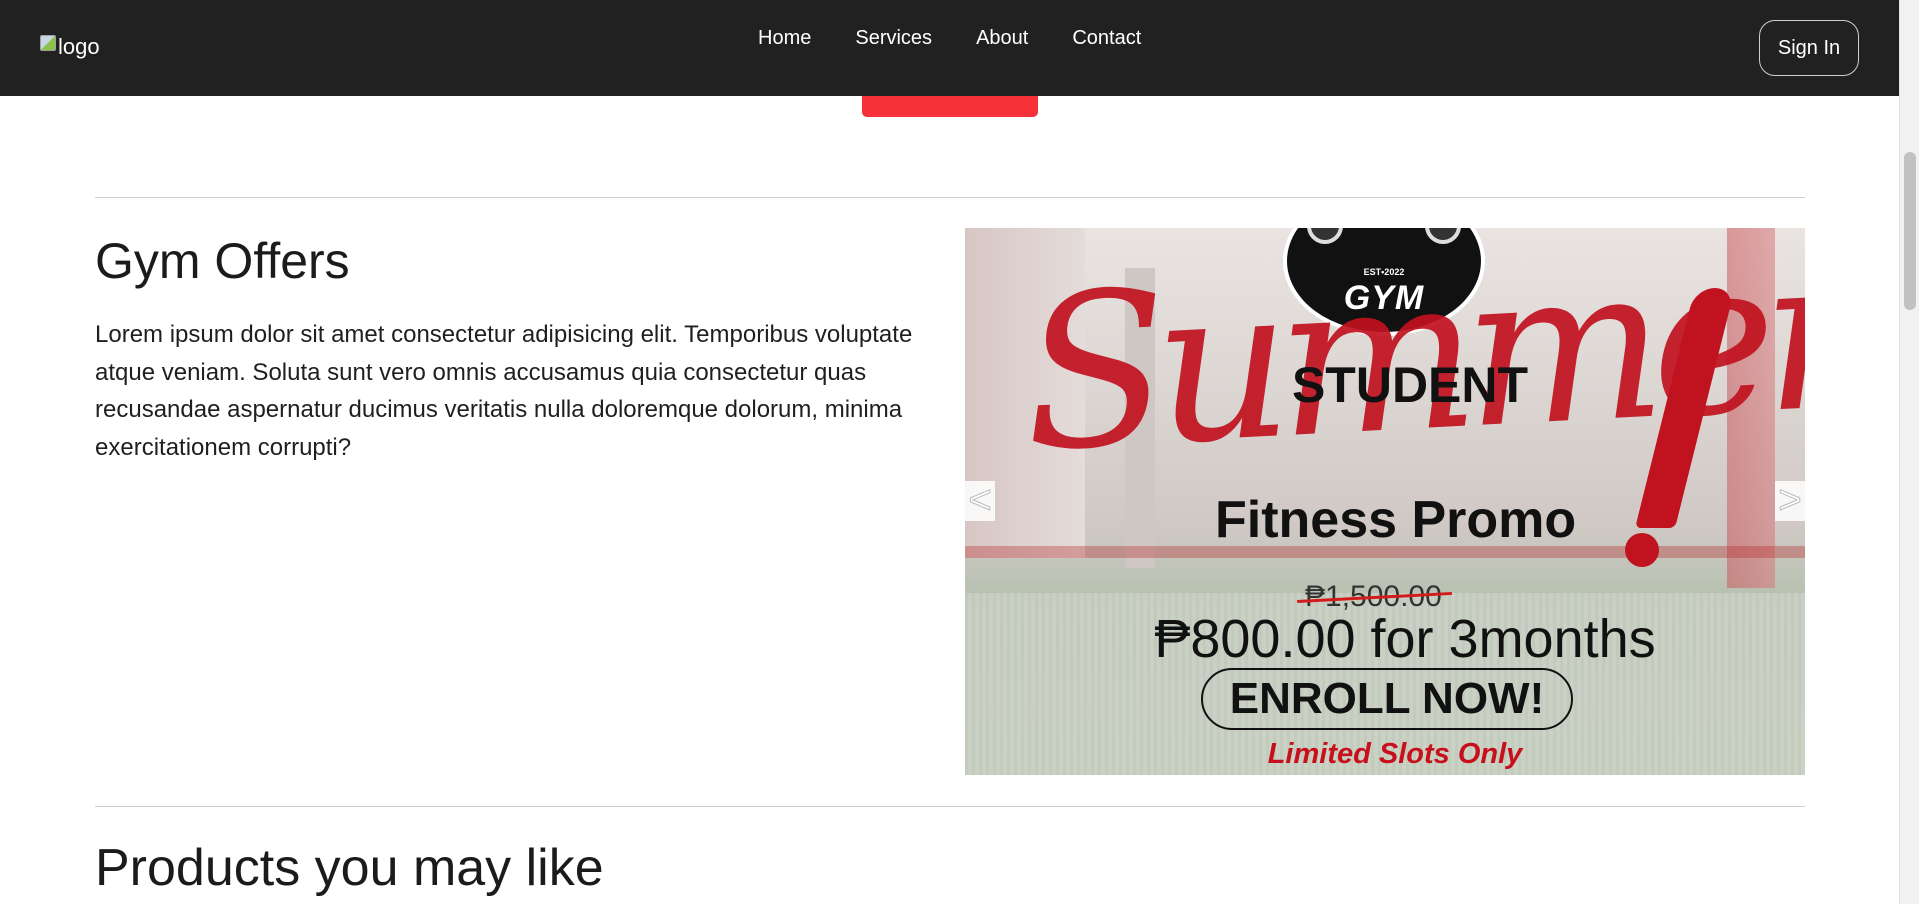 This screenshot has height=904, width=1919. Describe the element at coordinates (1106, 38) in the screenshot. I see `nav-link-contact: Contact` at that location.